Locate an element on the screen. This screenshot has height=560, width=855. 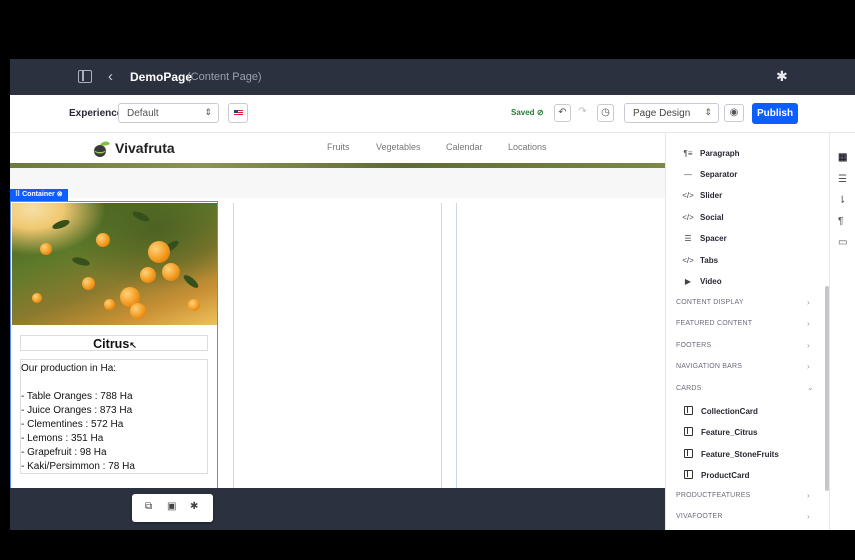
undo-icon: ↶ is located at coordinates (562, 112).